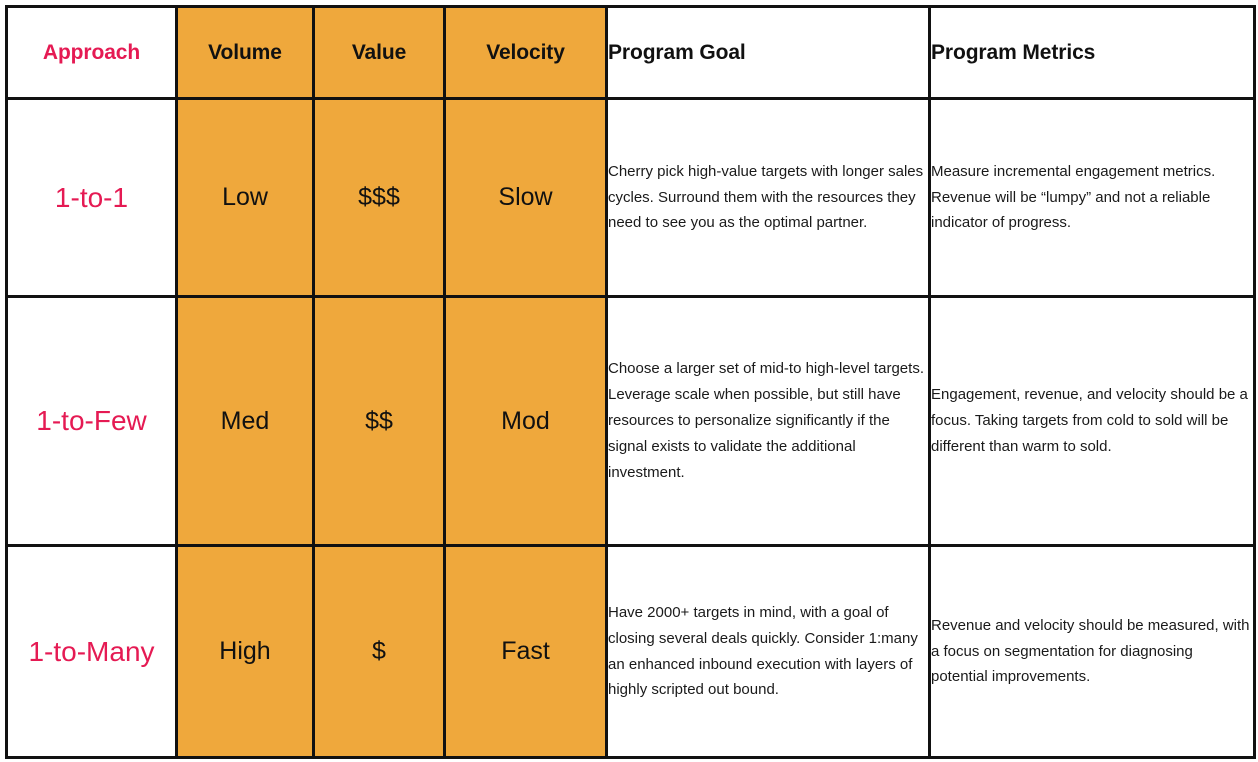 The height and width of the screenshot is (762, 1258). I want to click on cell-volume: Low, so click(245, 197).